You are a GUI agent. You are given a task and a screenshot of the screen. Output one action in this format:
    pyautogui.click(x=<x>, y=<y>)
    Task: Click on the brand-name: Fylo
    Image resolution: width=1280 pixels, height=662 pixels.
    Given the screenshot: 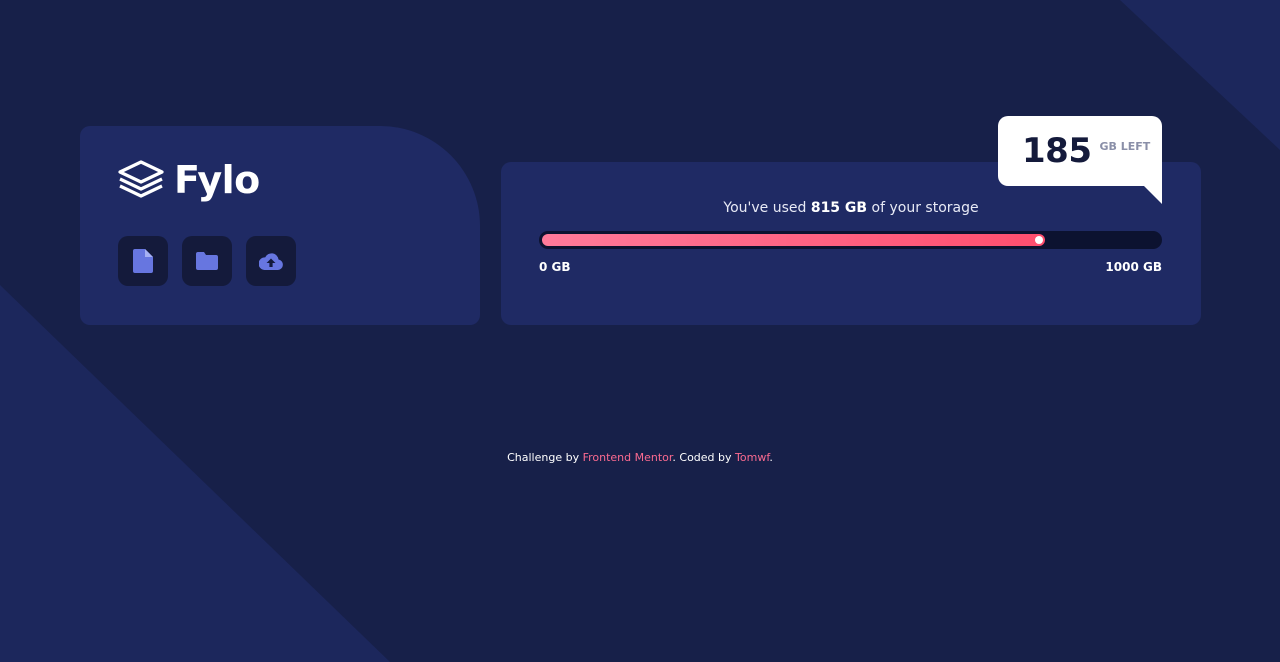 What is the action you would take?
    pyautogui.click(x=217, y=180)
    